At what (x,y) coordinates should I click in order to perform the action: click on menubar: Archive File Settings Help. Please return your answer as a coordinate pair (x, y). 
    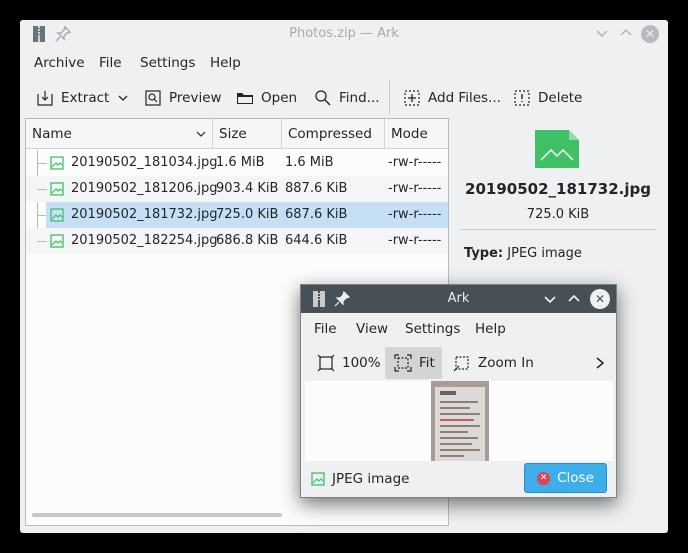
    Looking at the image, I should click on (344, 64).